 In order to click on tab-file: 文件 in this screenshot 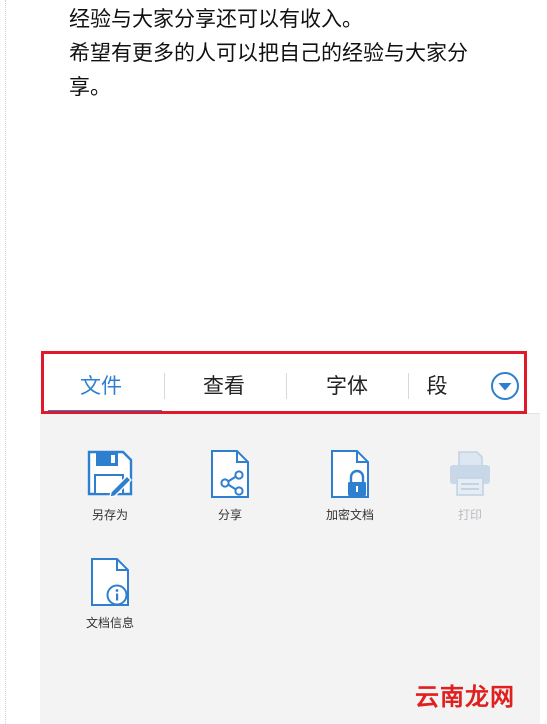, I will do `click(101, 385)`.